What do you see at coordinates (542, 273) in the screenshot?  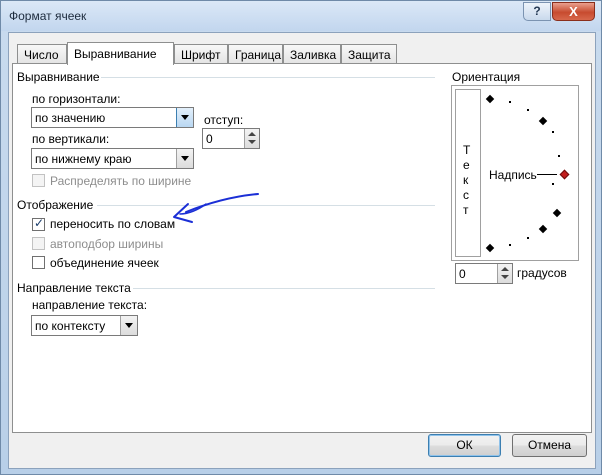 I see `degrees-label: градусов` at bounding box center [542, 273].